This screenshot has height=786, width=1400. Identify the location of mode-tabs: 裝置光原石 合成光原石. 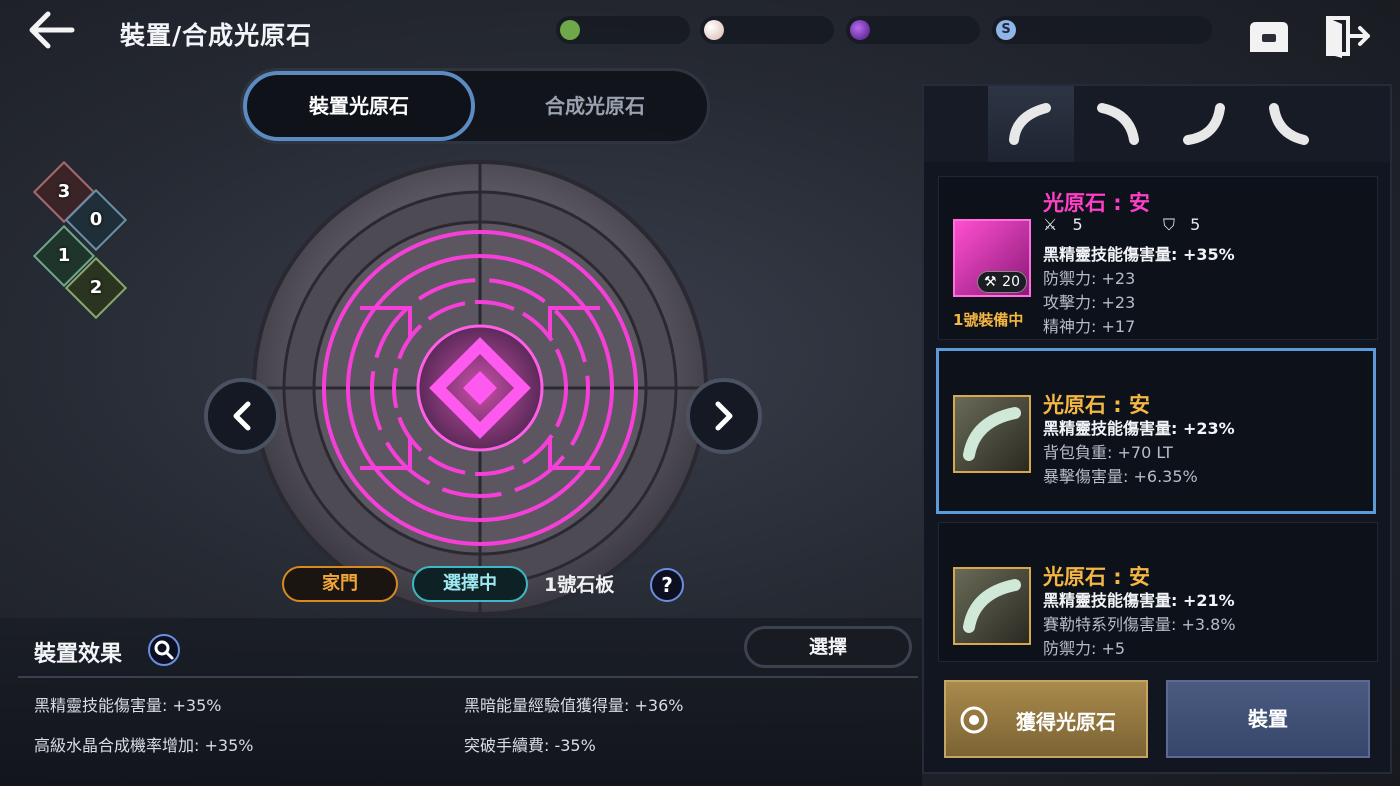
(475, 106).